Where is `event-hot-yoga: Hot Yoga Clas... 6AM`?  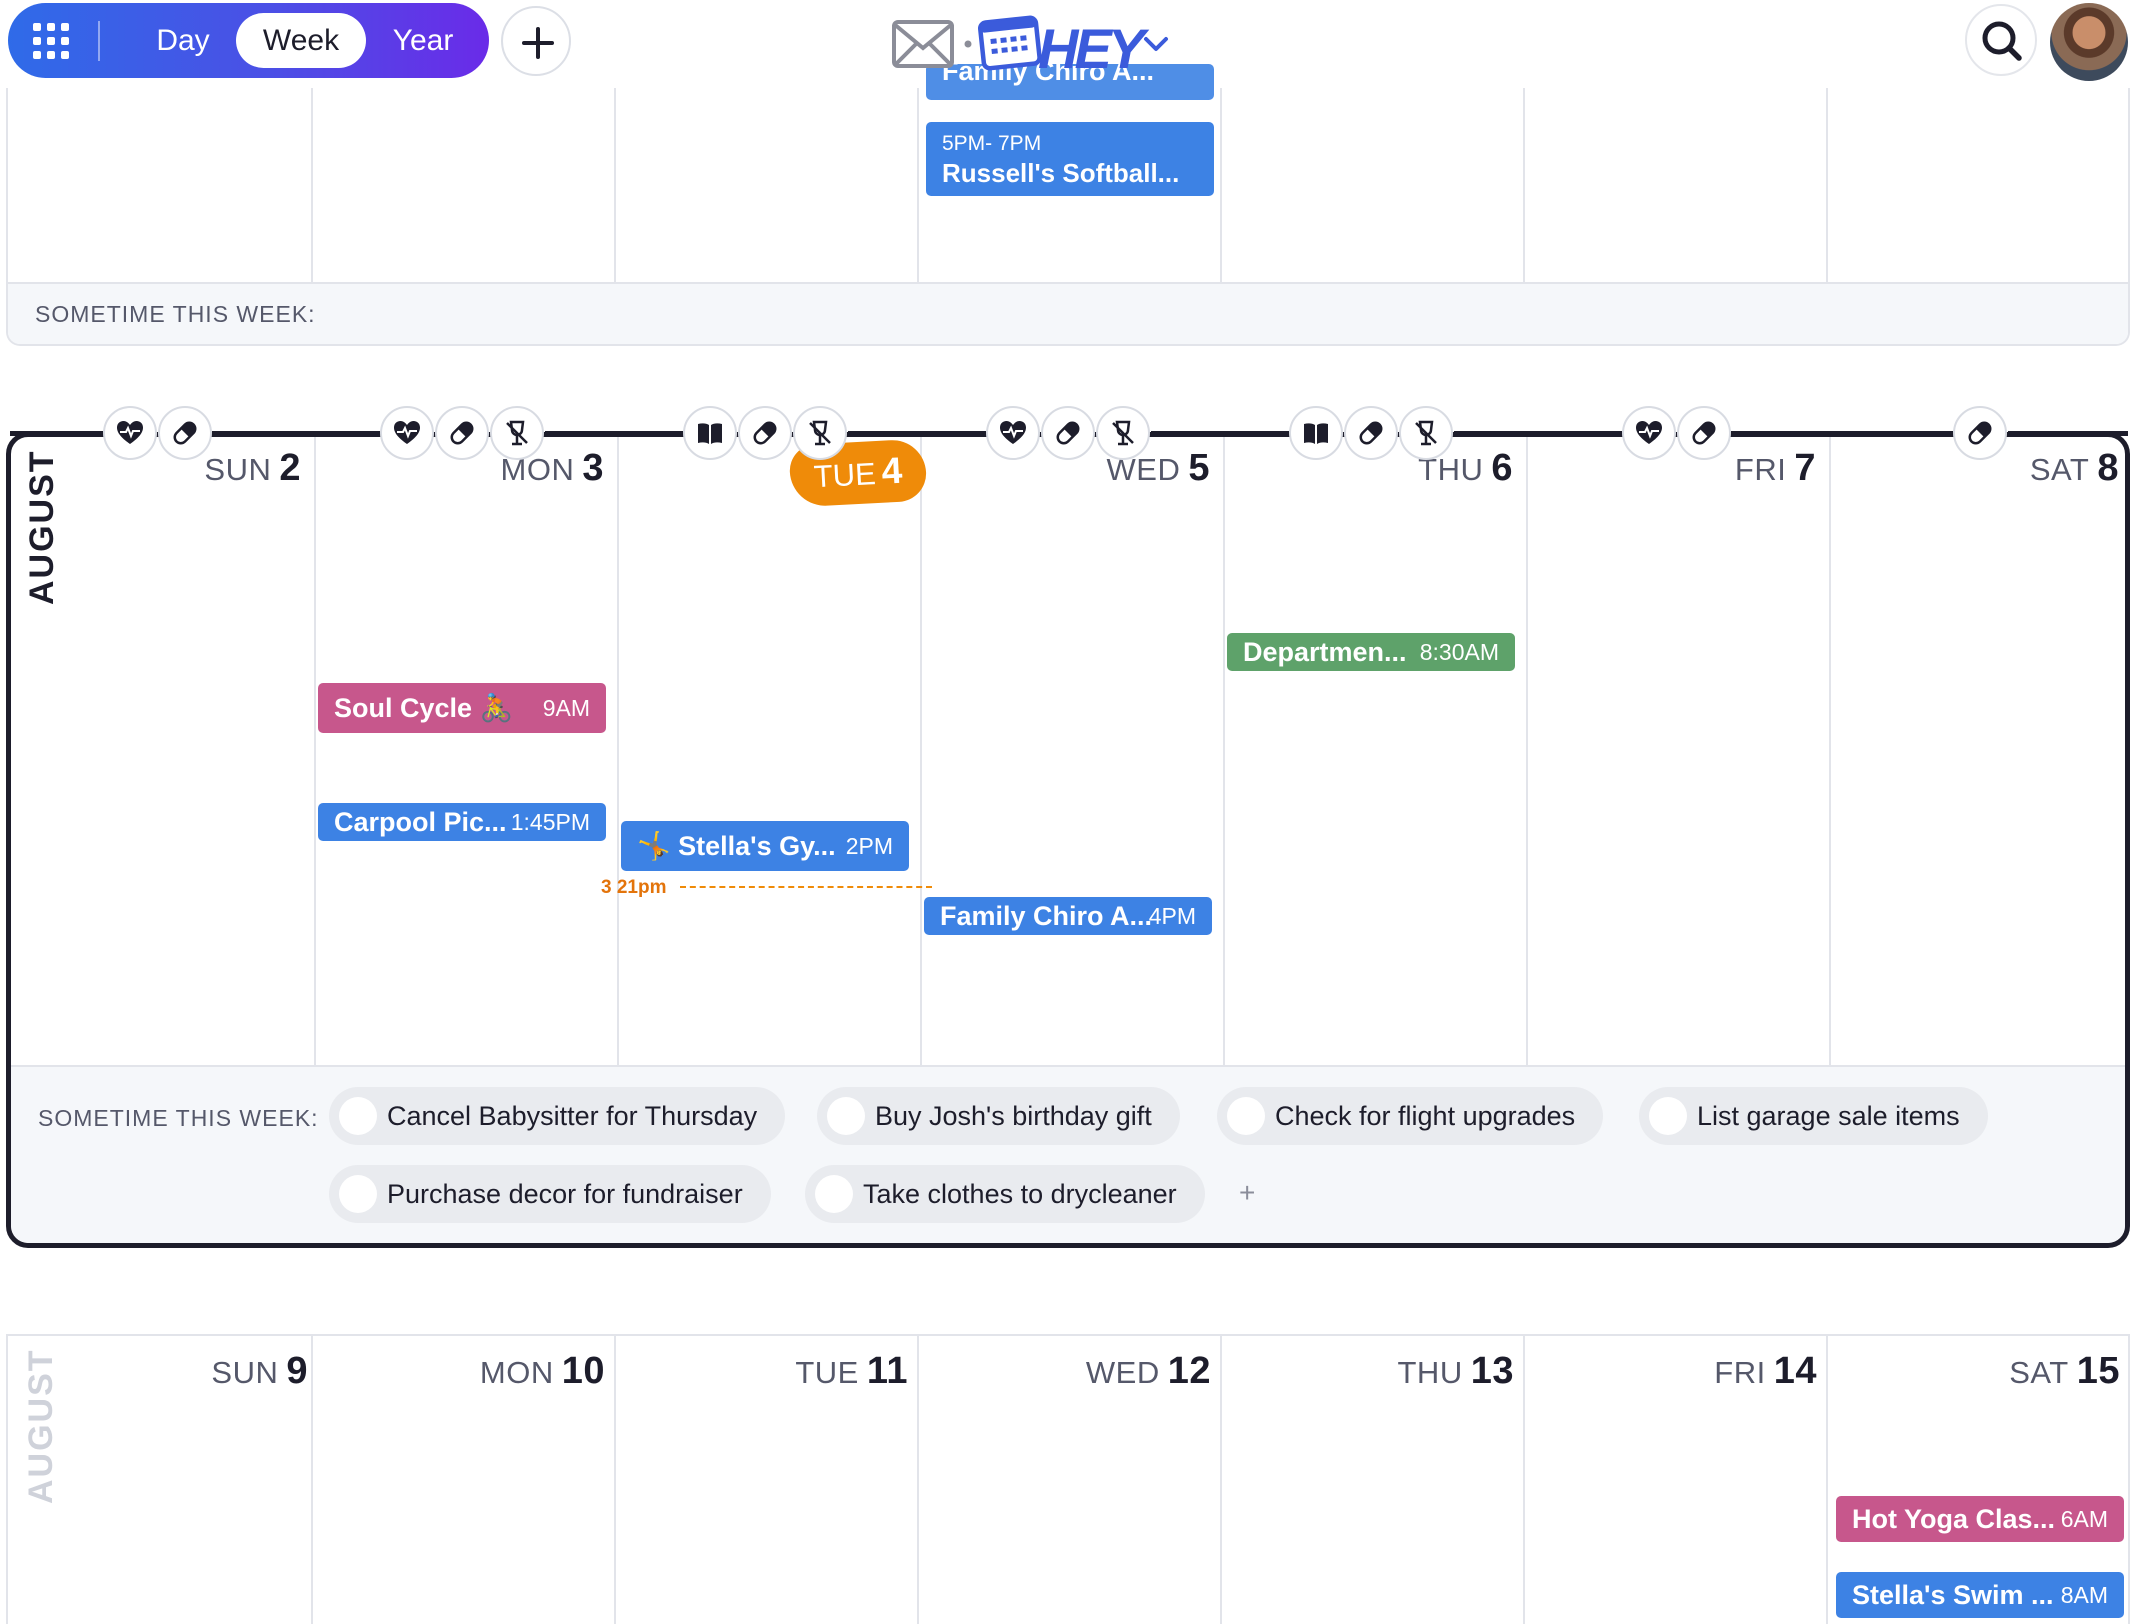 event-hot-yoga: Hot Yoga Clas... 6AM is located at coordinates (1980, 1519).